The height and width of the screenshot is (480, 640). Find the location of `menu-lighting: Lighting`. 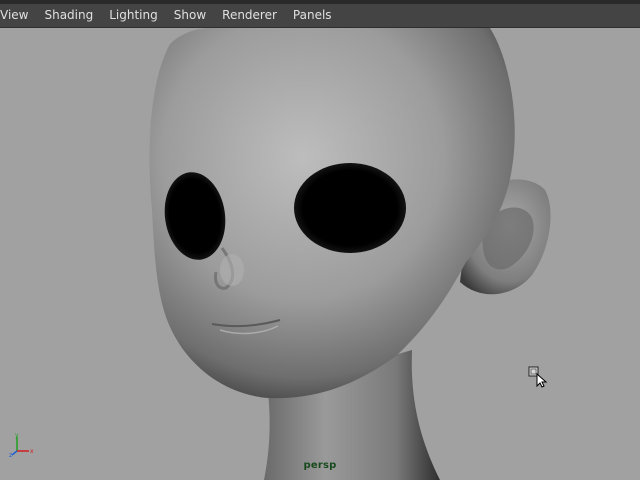

menu-lighting: Lighting is located at coordinates (133, 15).